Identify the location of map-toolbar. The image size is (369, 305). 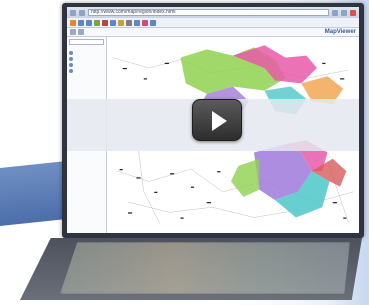
(213, 23).